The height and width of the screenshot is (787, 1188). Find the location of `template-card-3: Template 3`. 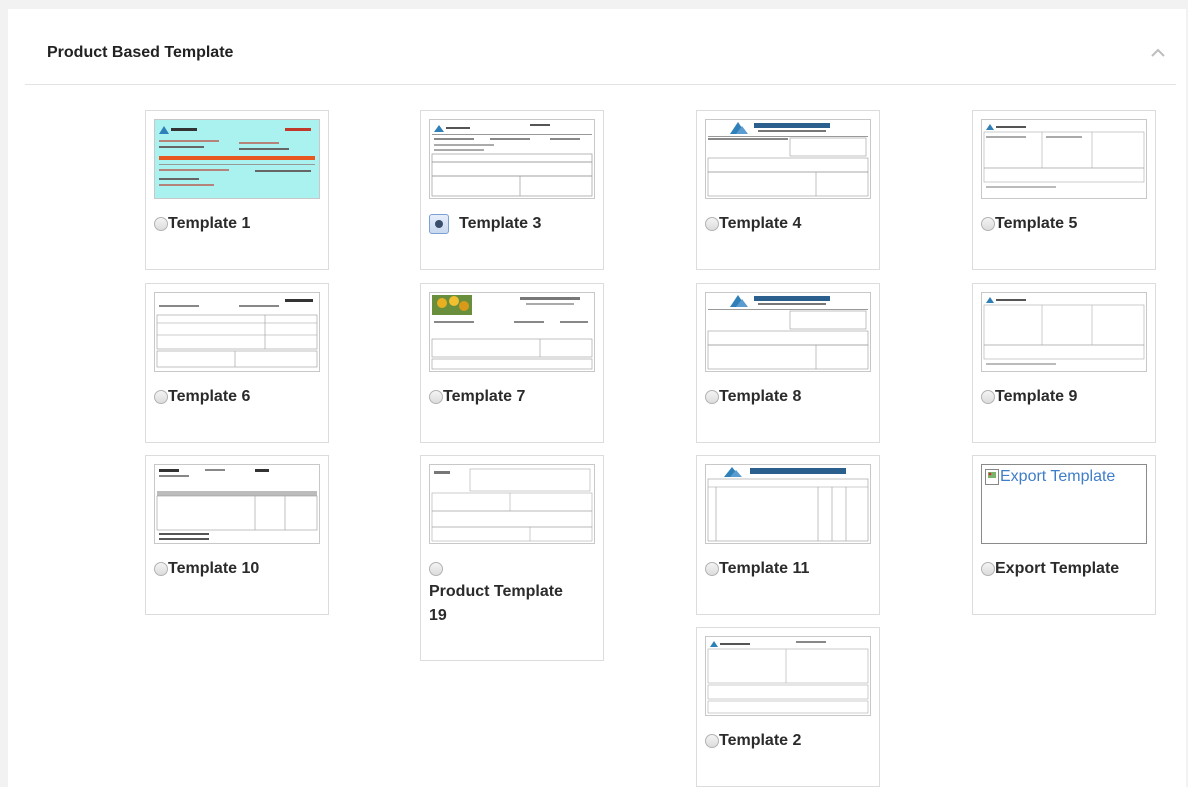

template-card-3: Template 3 is located at coordinates (512, 190).